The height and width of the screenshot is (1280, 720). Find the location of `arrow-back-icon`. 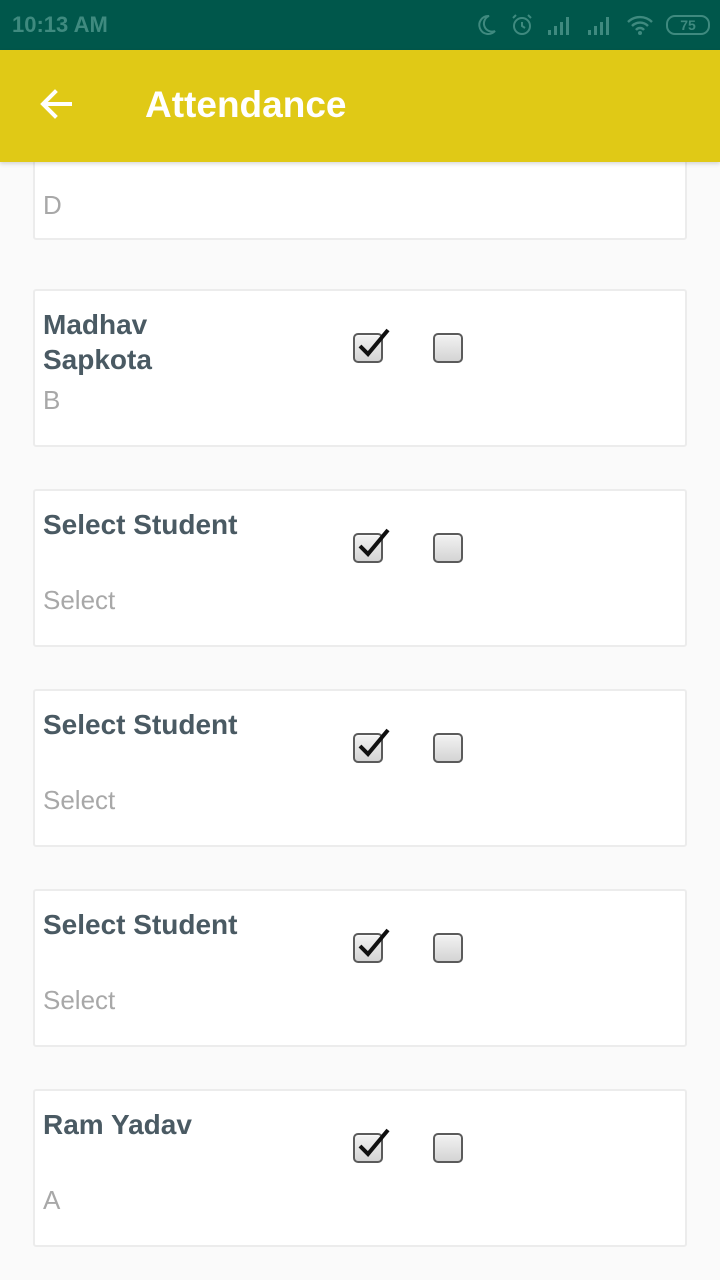

arrow-back-icon is located at coordinates (56, 106).